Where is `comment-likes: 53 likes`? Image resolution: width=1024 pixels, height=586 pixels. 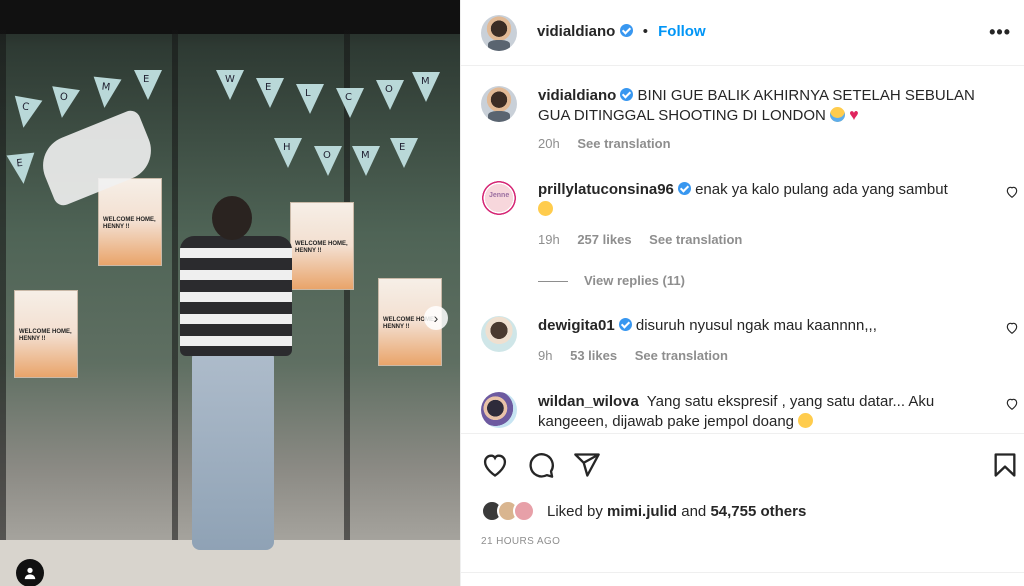 comment-likes: 53 likes is located at coordinates (593, 355).